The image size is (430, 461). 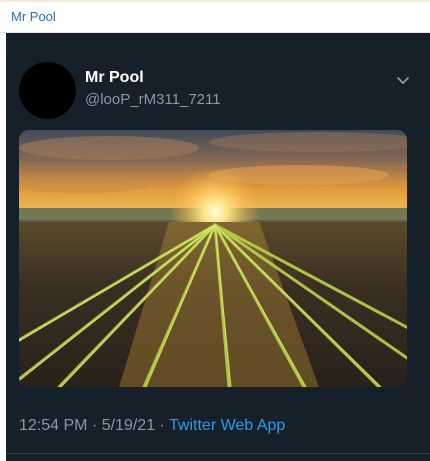 What do you see at coordinates (403, 78) in the screenshot?
I see `chevron-down-icon` at bounding box center [403, 78].